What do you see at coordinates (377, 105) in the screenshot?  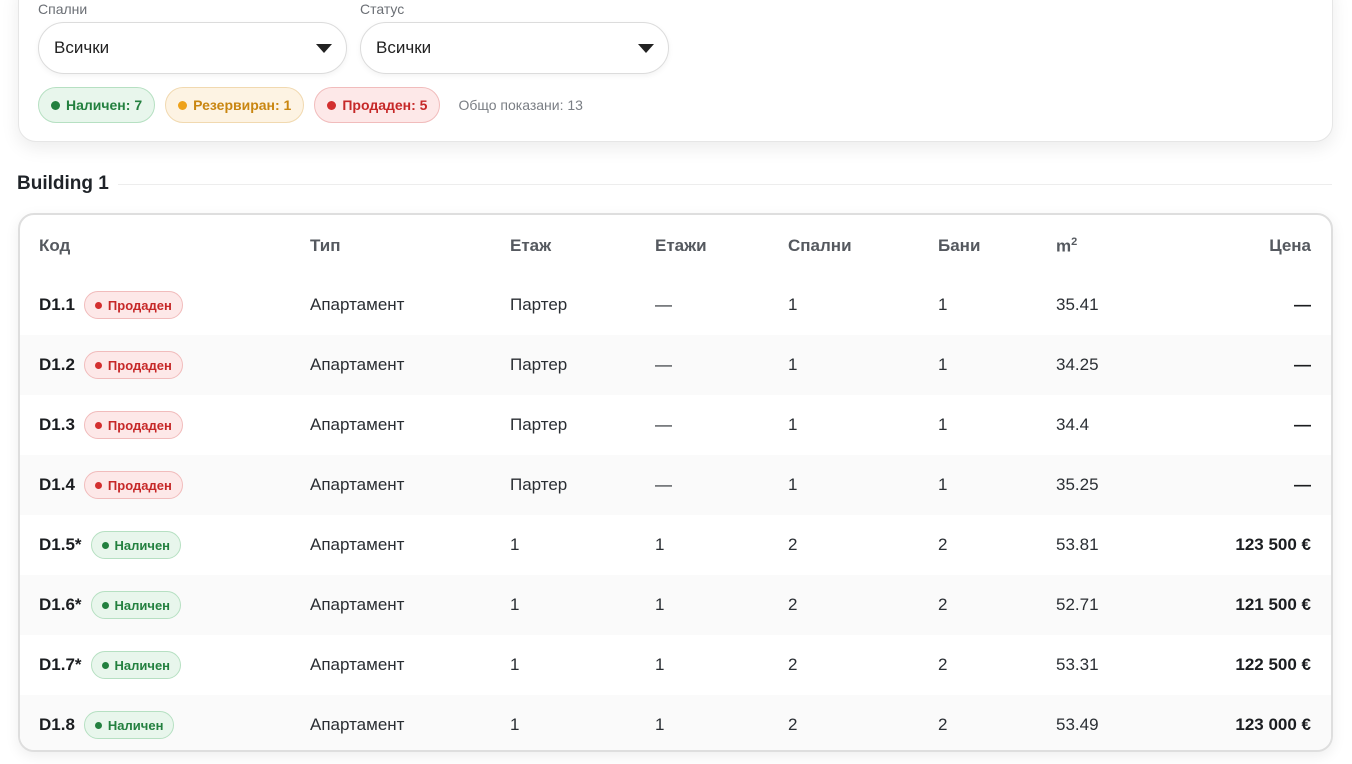 I see `sold-count-chip: Продаден: 5` at bounding box center [377, 105].